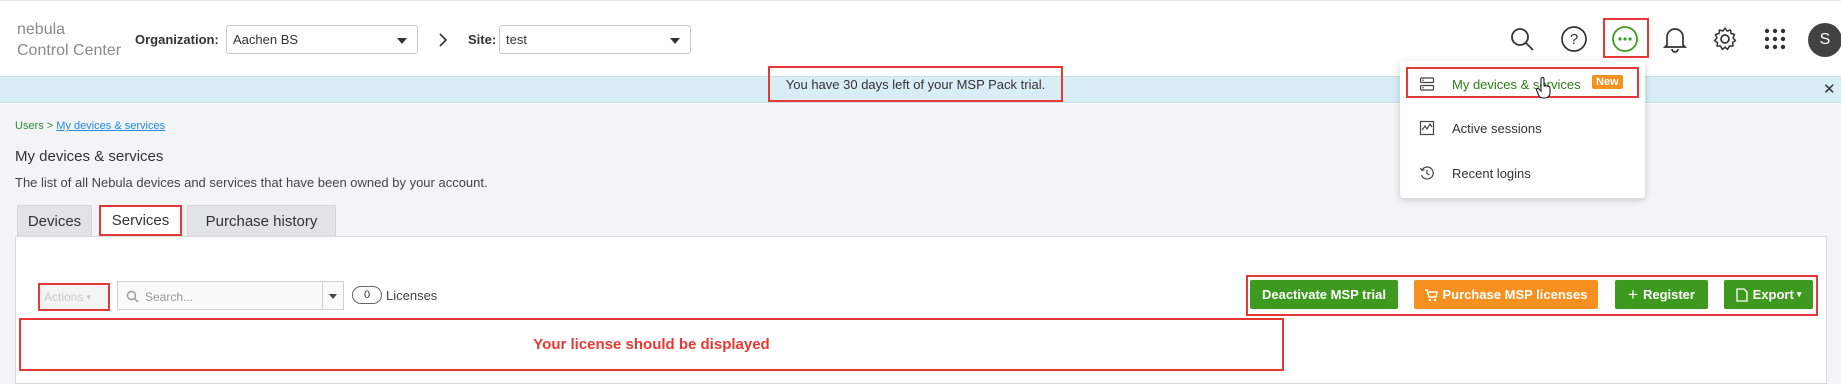 The image size is (1841, 384). What do you see at coordinates (1675, 39) in the screenshot?
I see `bell-icon` at bounding box center [1675, 39].